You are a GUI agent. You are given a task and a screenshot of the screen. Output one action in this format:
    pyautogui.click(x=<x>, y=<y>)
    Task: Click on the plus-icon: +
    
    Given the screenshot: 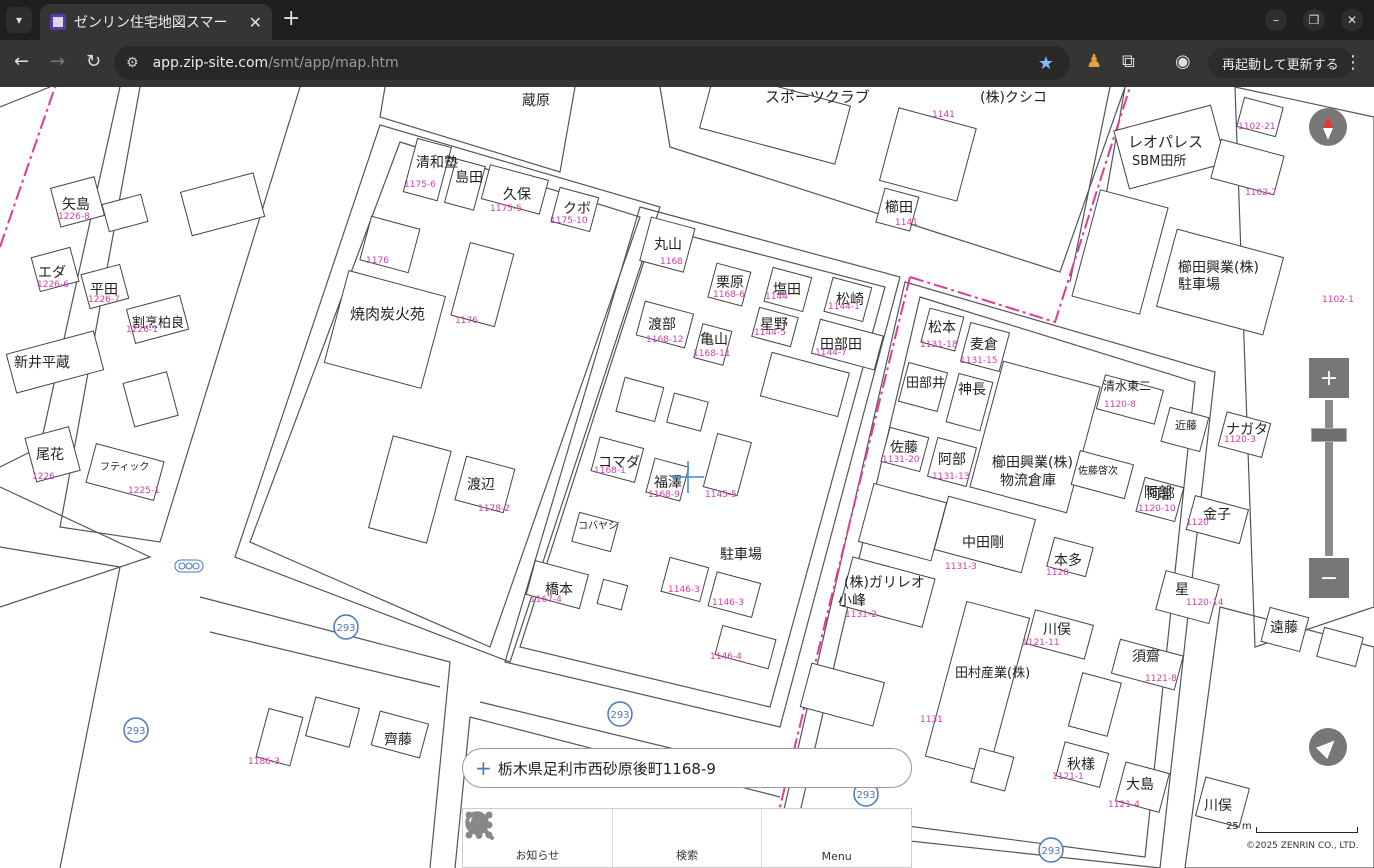 What is the action you would take?
    pyautogui.click(x=483, y=768)
    